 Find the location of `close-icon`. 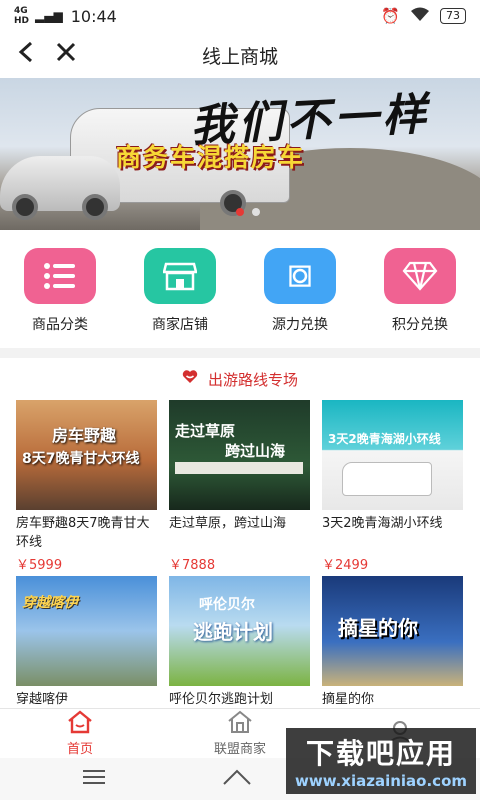

close-icon is located at coordinates (66, 55).